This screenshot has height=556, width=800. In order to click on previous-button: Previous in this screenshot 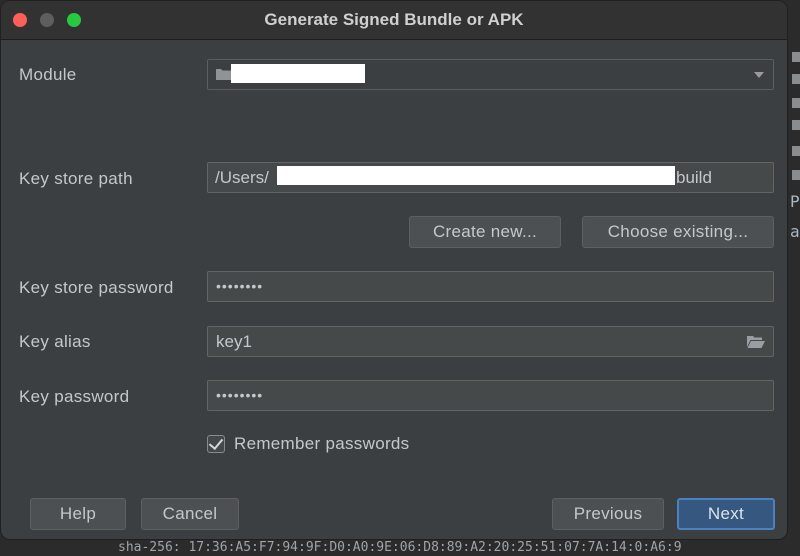, I will do `click(608, 514)`.